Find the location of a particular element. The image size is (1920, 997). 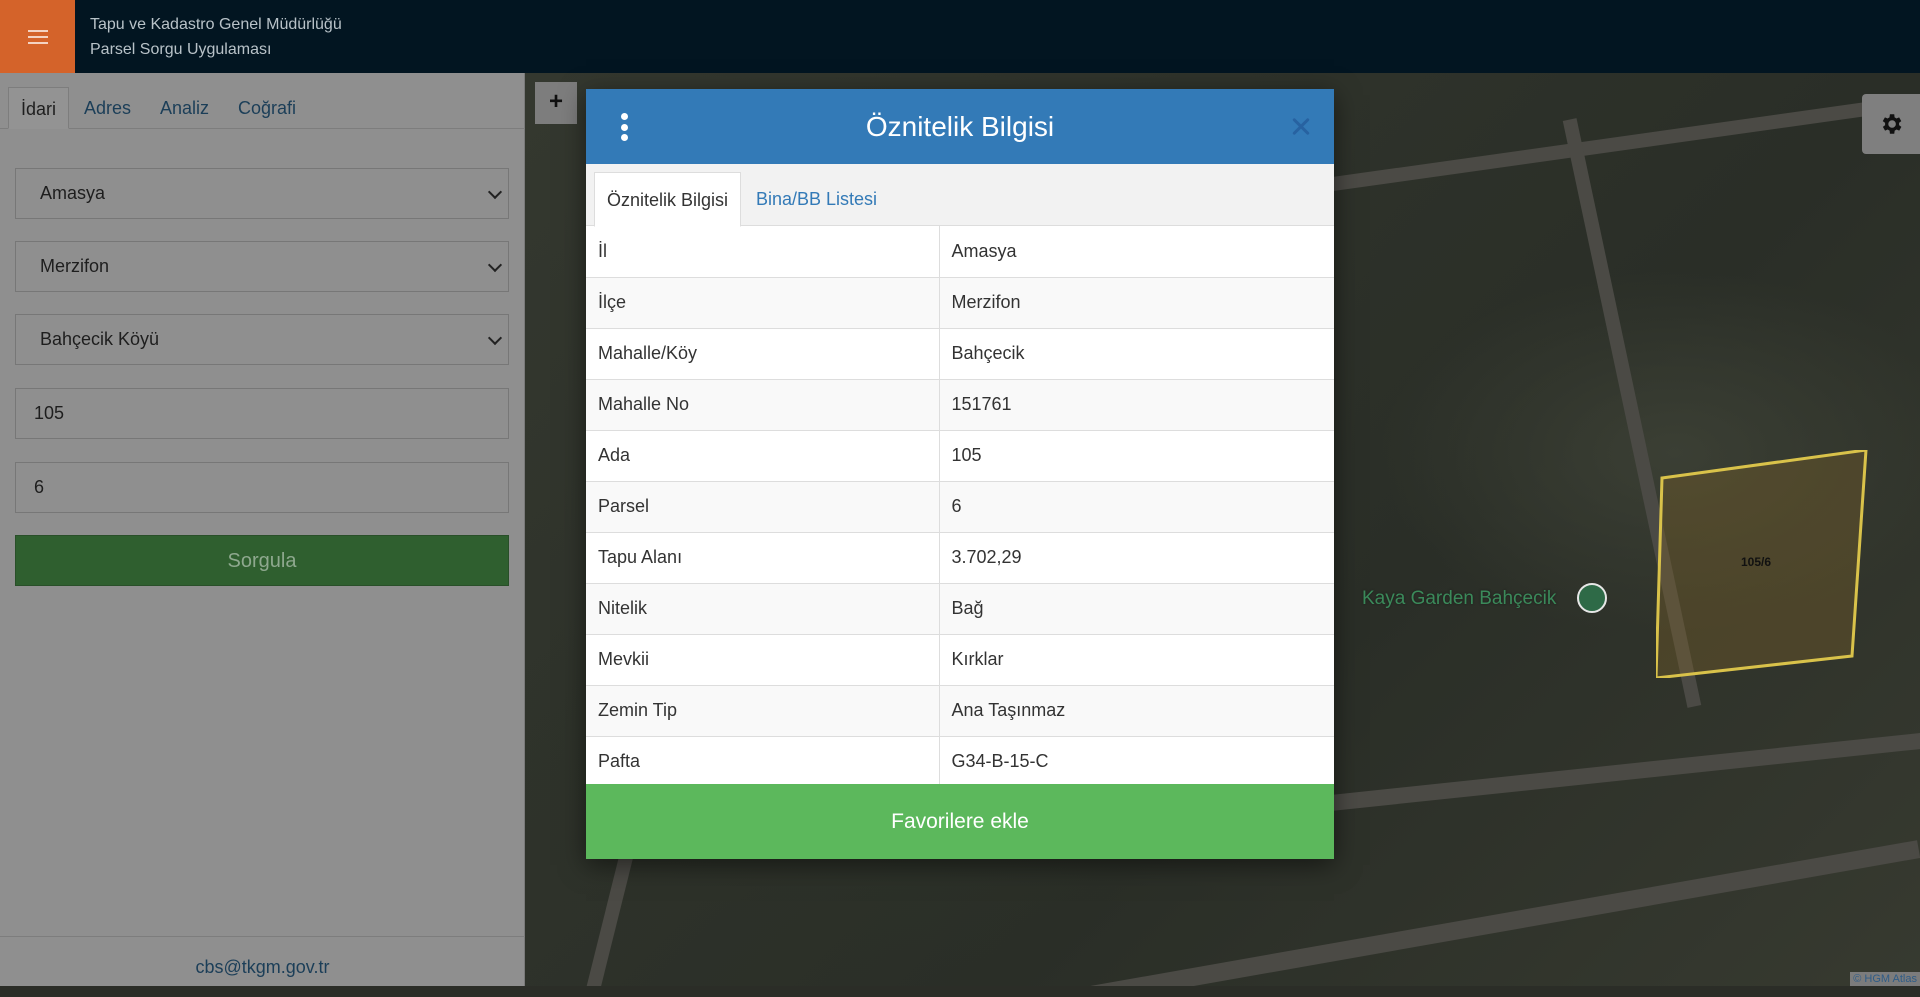

table-row: İlçeMerzifon is located at coordinates (960, 302).